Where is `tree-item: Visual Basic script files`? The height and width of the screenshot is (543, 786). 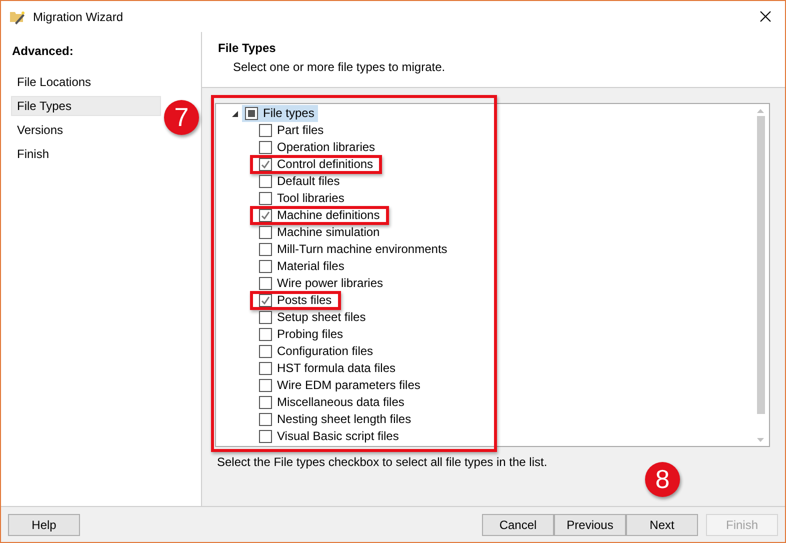
tree-item: Visual Basic script files is located at coordinates (329, 436).